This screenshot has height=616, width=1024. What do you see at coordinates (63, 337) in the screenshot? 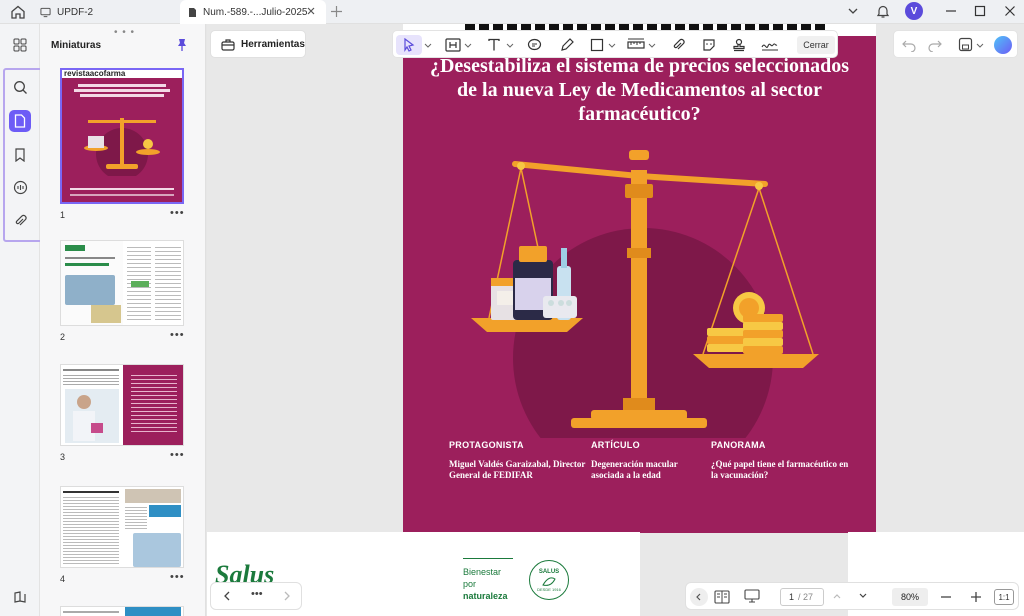
I see `page-number: 2` at bounding box center [63, 337].